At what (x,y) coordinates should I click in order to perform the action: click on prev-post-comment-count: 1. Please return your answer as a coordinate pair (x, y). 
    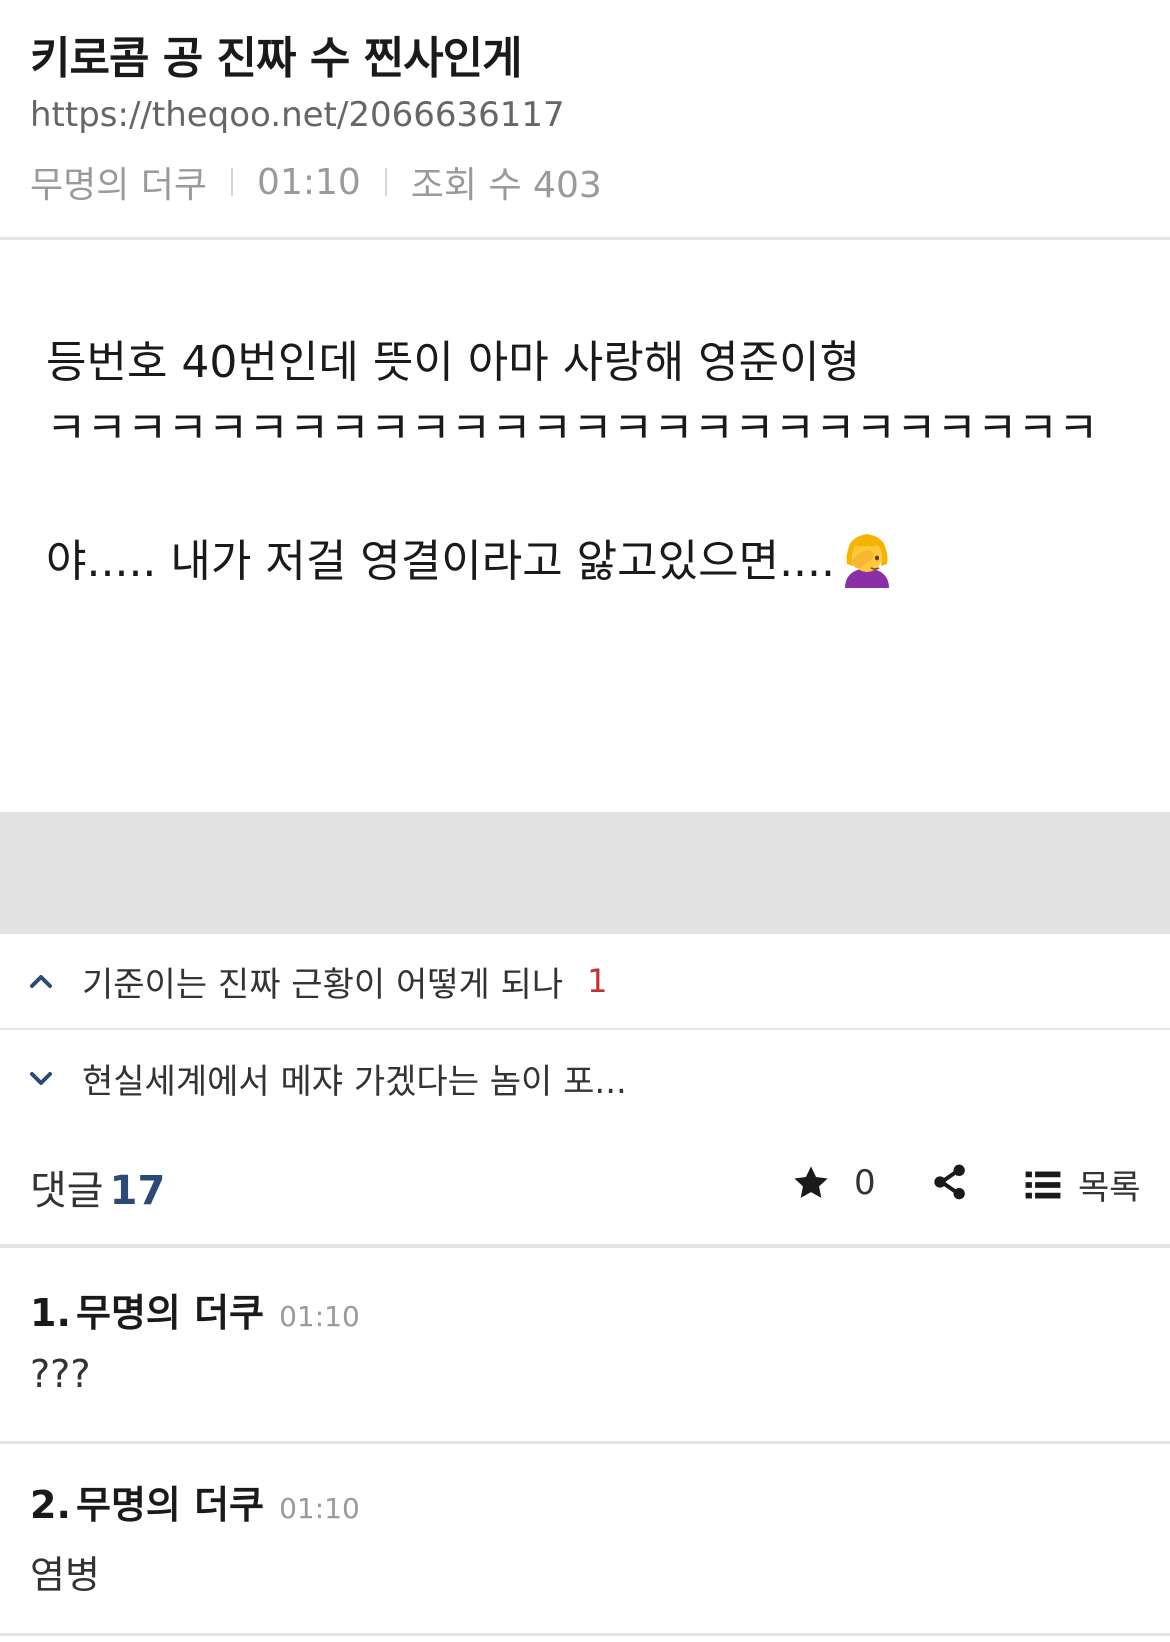
    Looking at the image, I should click on (597, 981).